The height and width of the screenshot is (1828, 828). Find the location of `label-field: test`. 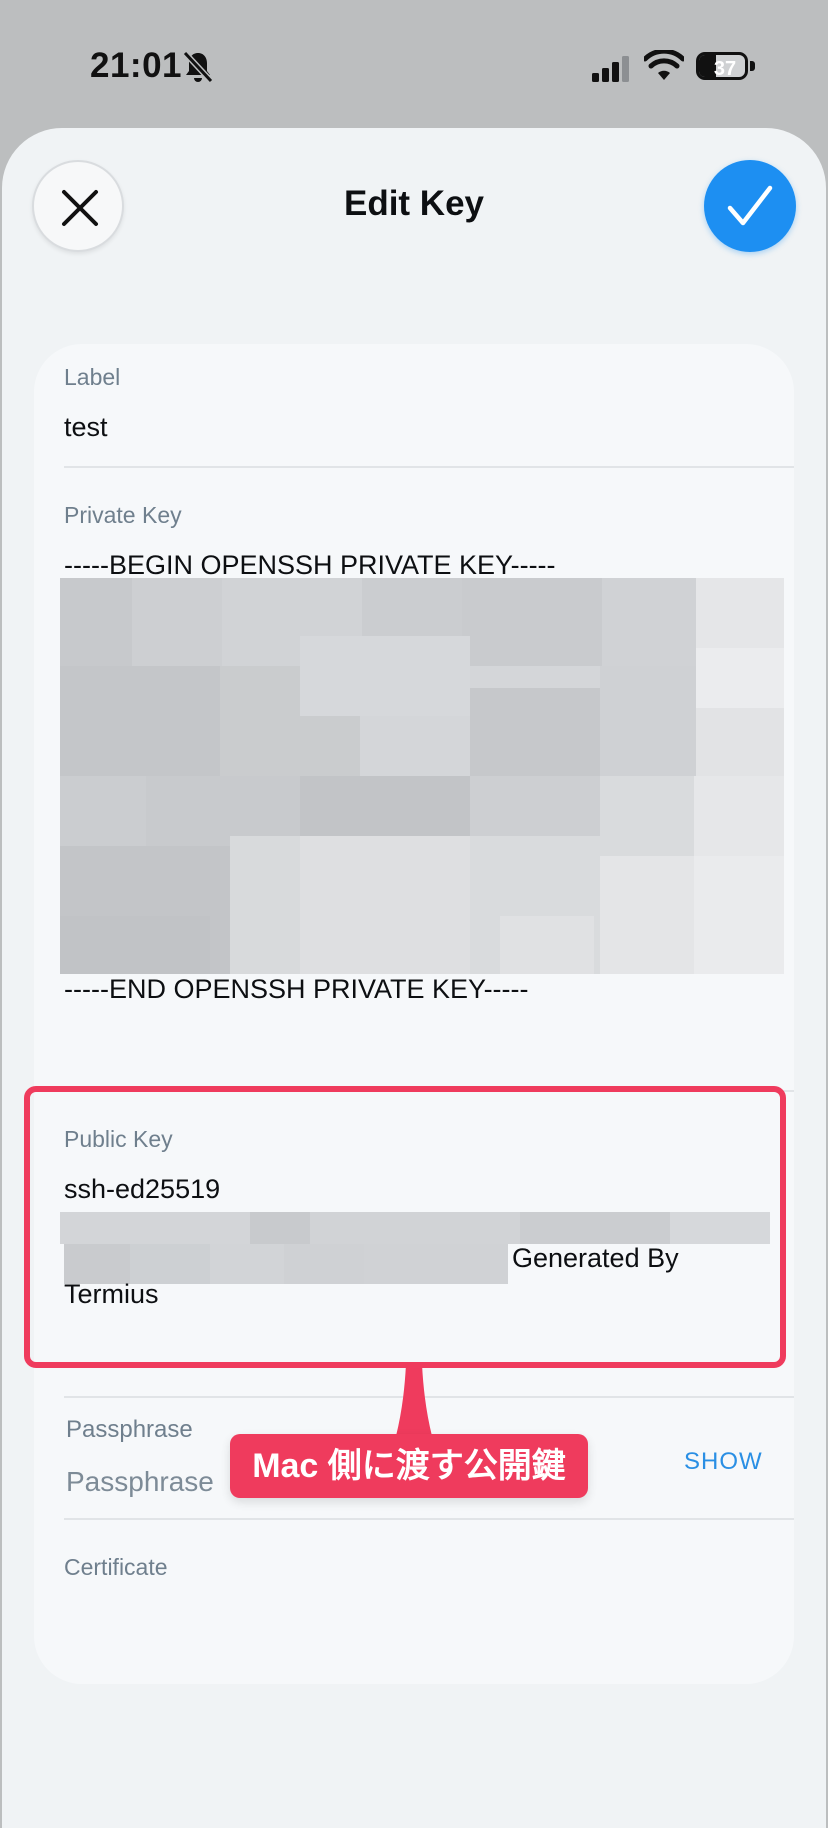

label-field: test is located at coordinates (86, 427).